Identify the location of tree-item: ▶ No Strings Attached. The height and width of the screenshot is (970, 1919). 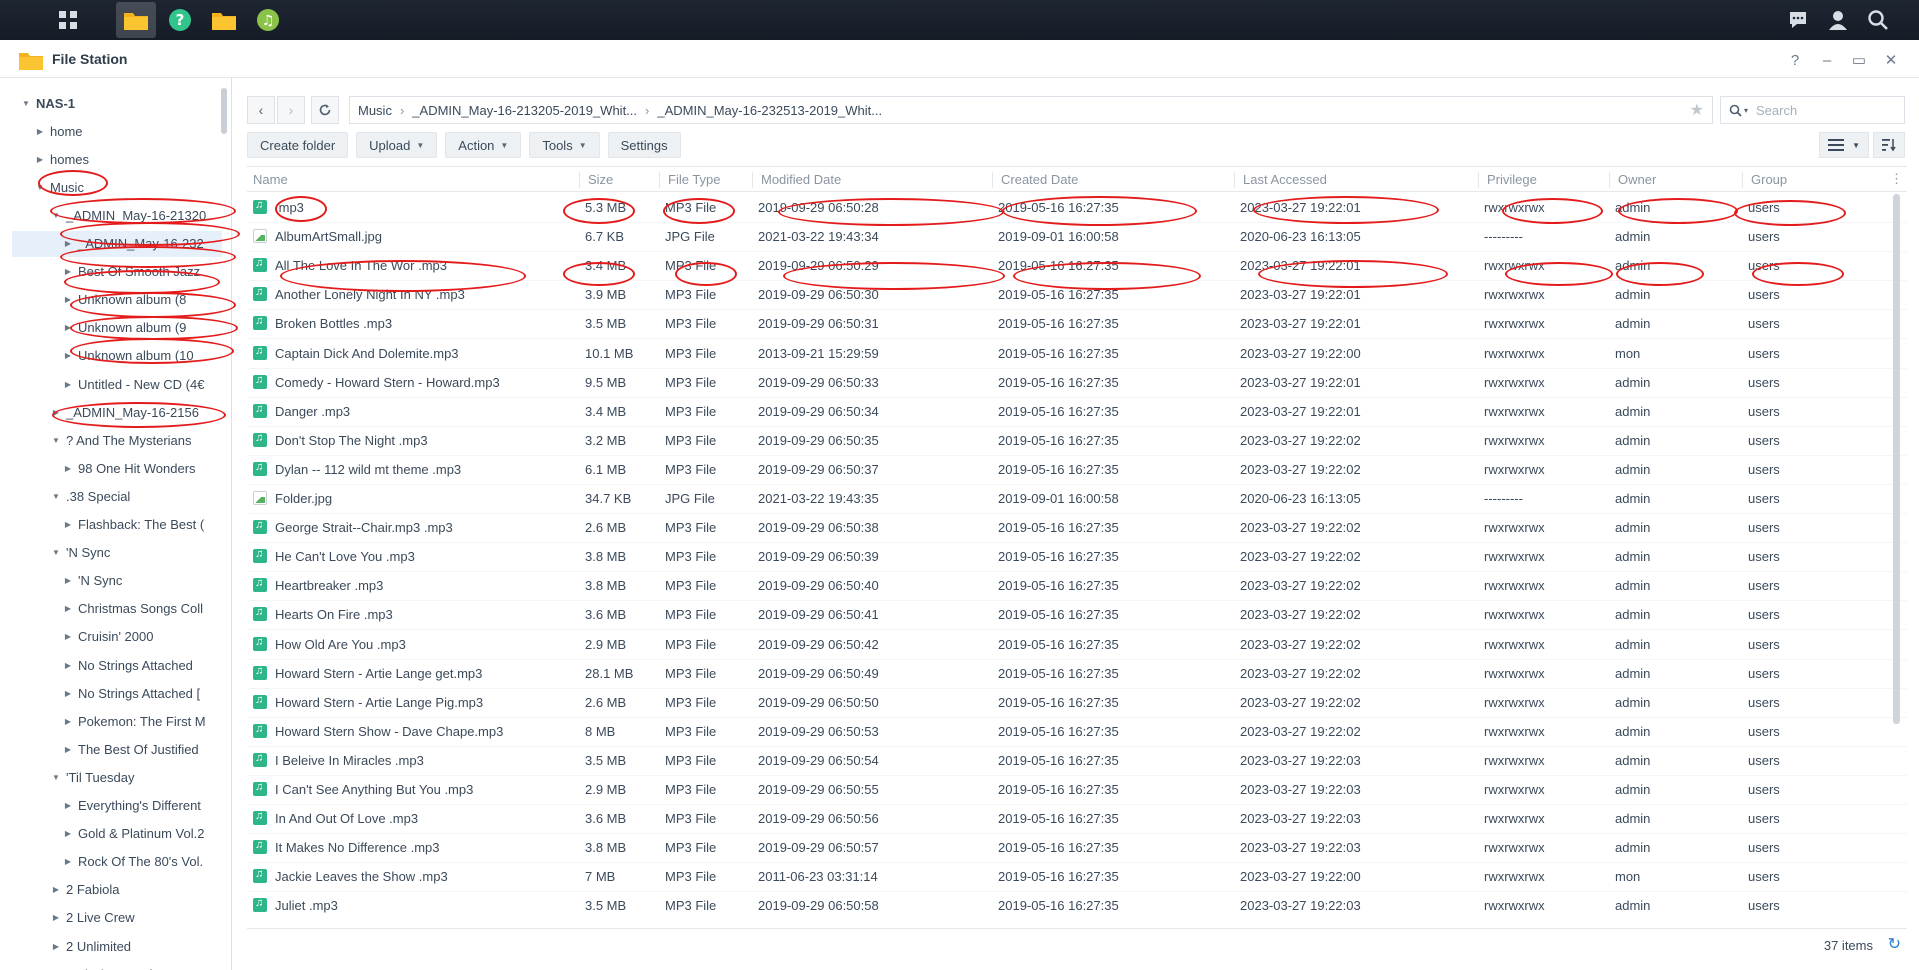
(127, 665).